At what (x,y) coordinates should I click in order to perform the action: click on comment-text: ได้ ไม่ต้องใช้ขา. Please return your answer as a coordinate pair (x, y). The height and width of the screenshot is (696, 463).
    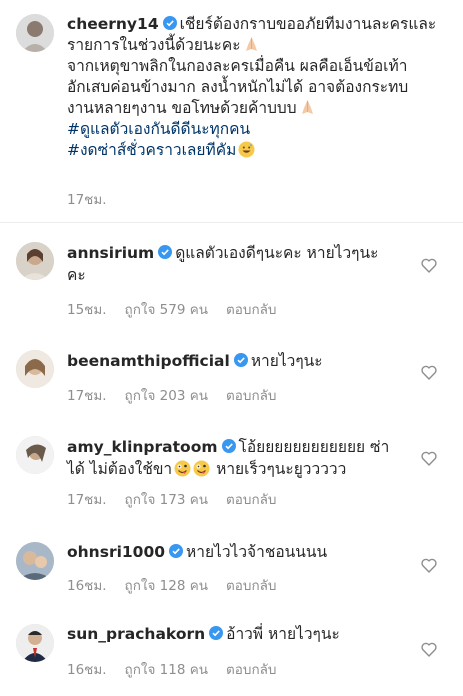
    Looking at the image, I should click on (120, 469).